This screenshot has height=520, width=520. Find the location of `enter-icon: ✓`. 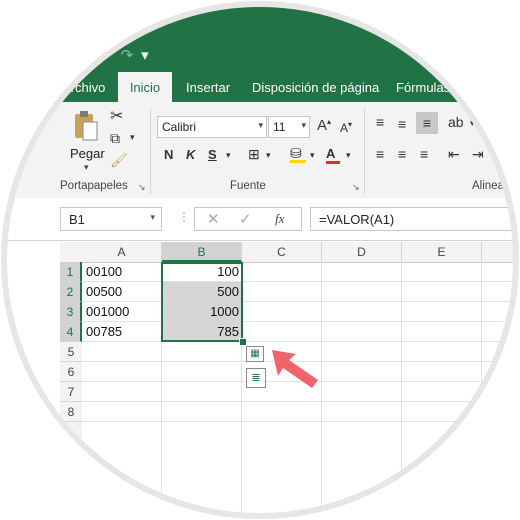

enter-icon: ✓ is located at coordinates (245, 219).